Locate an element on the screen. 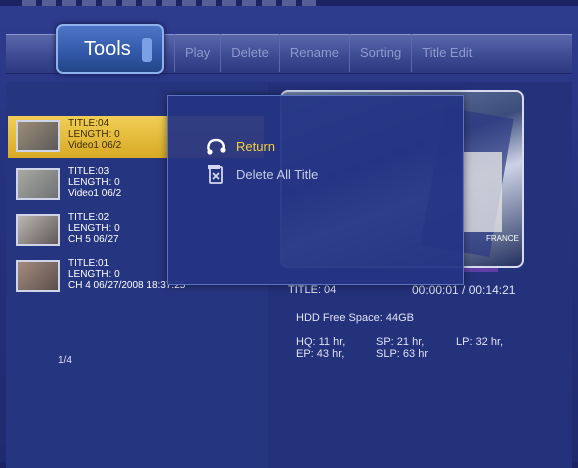 The image size is (578, 468). tab-play: Play is located at coordinates (197, 53).